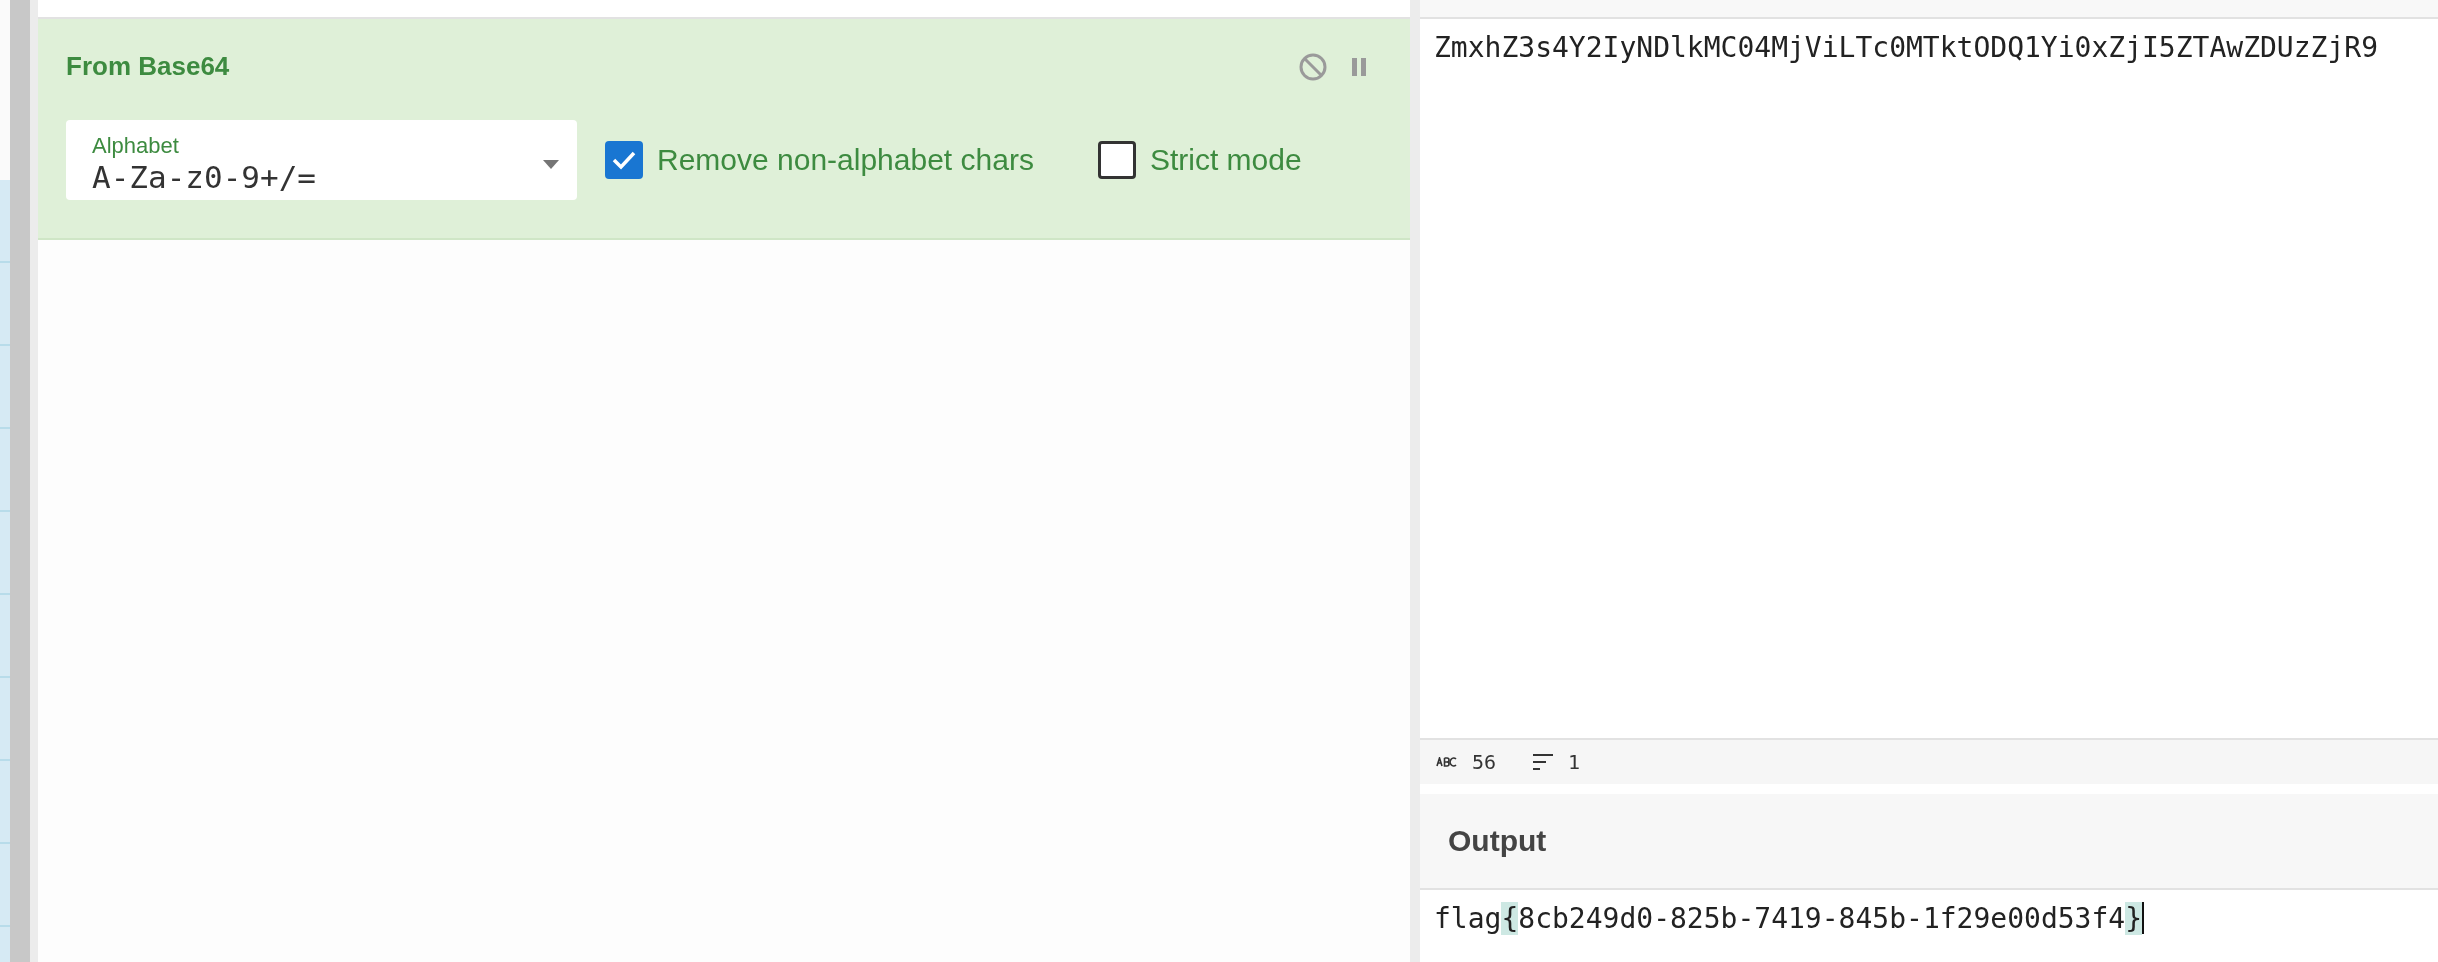 The height and width of the screenshot is (962, 2438). Describe the element at coordinates (1447, 762) in the screenshot. I see `characters-icon` at that location.